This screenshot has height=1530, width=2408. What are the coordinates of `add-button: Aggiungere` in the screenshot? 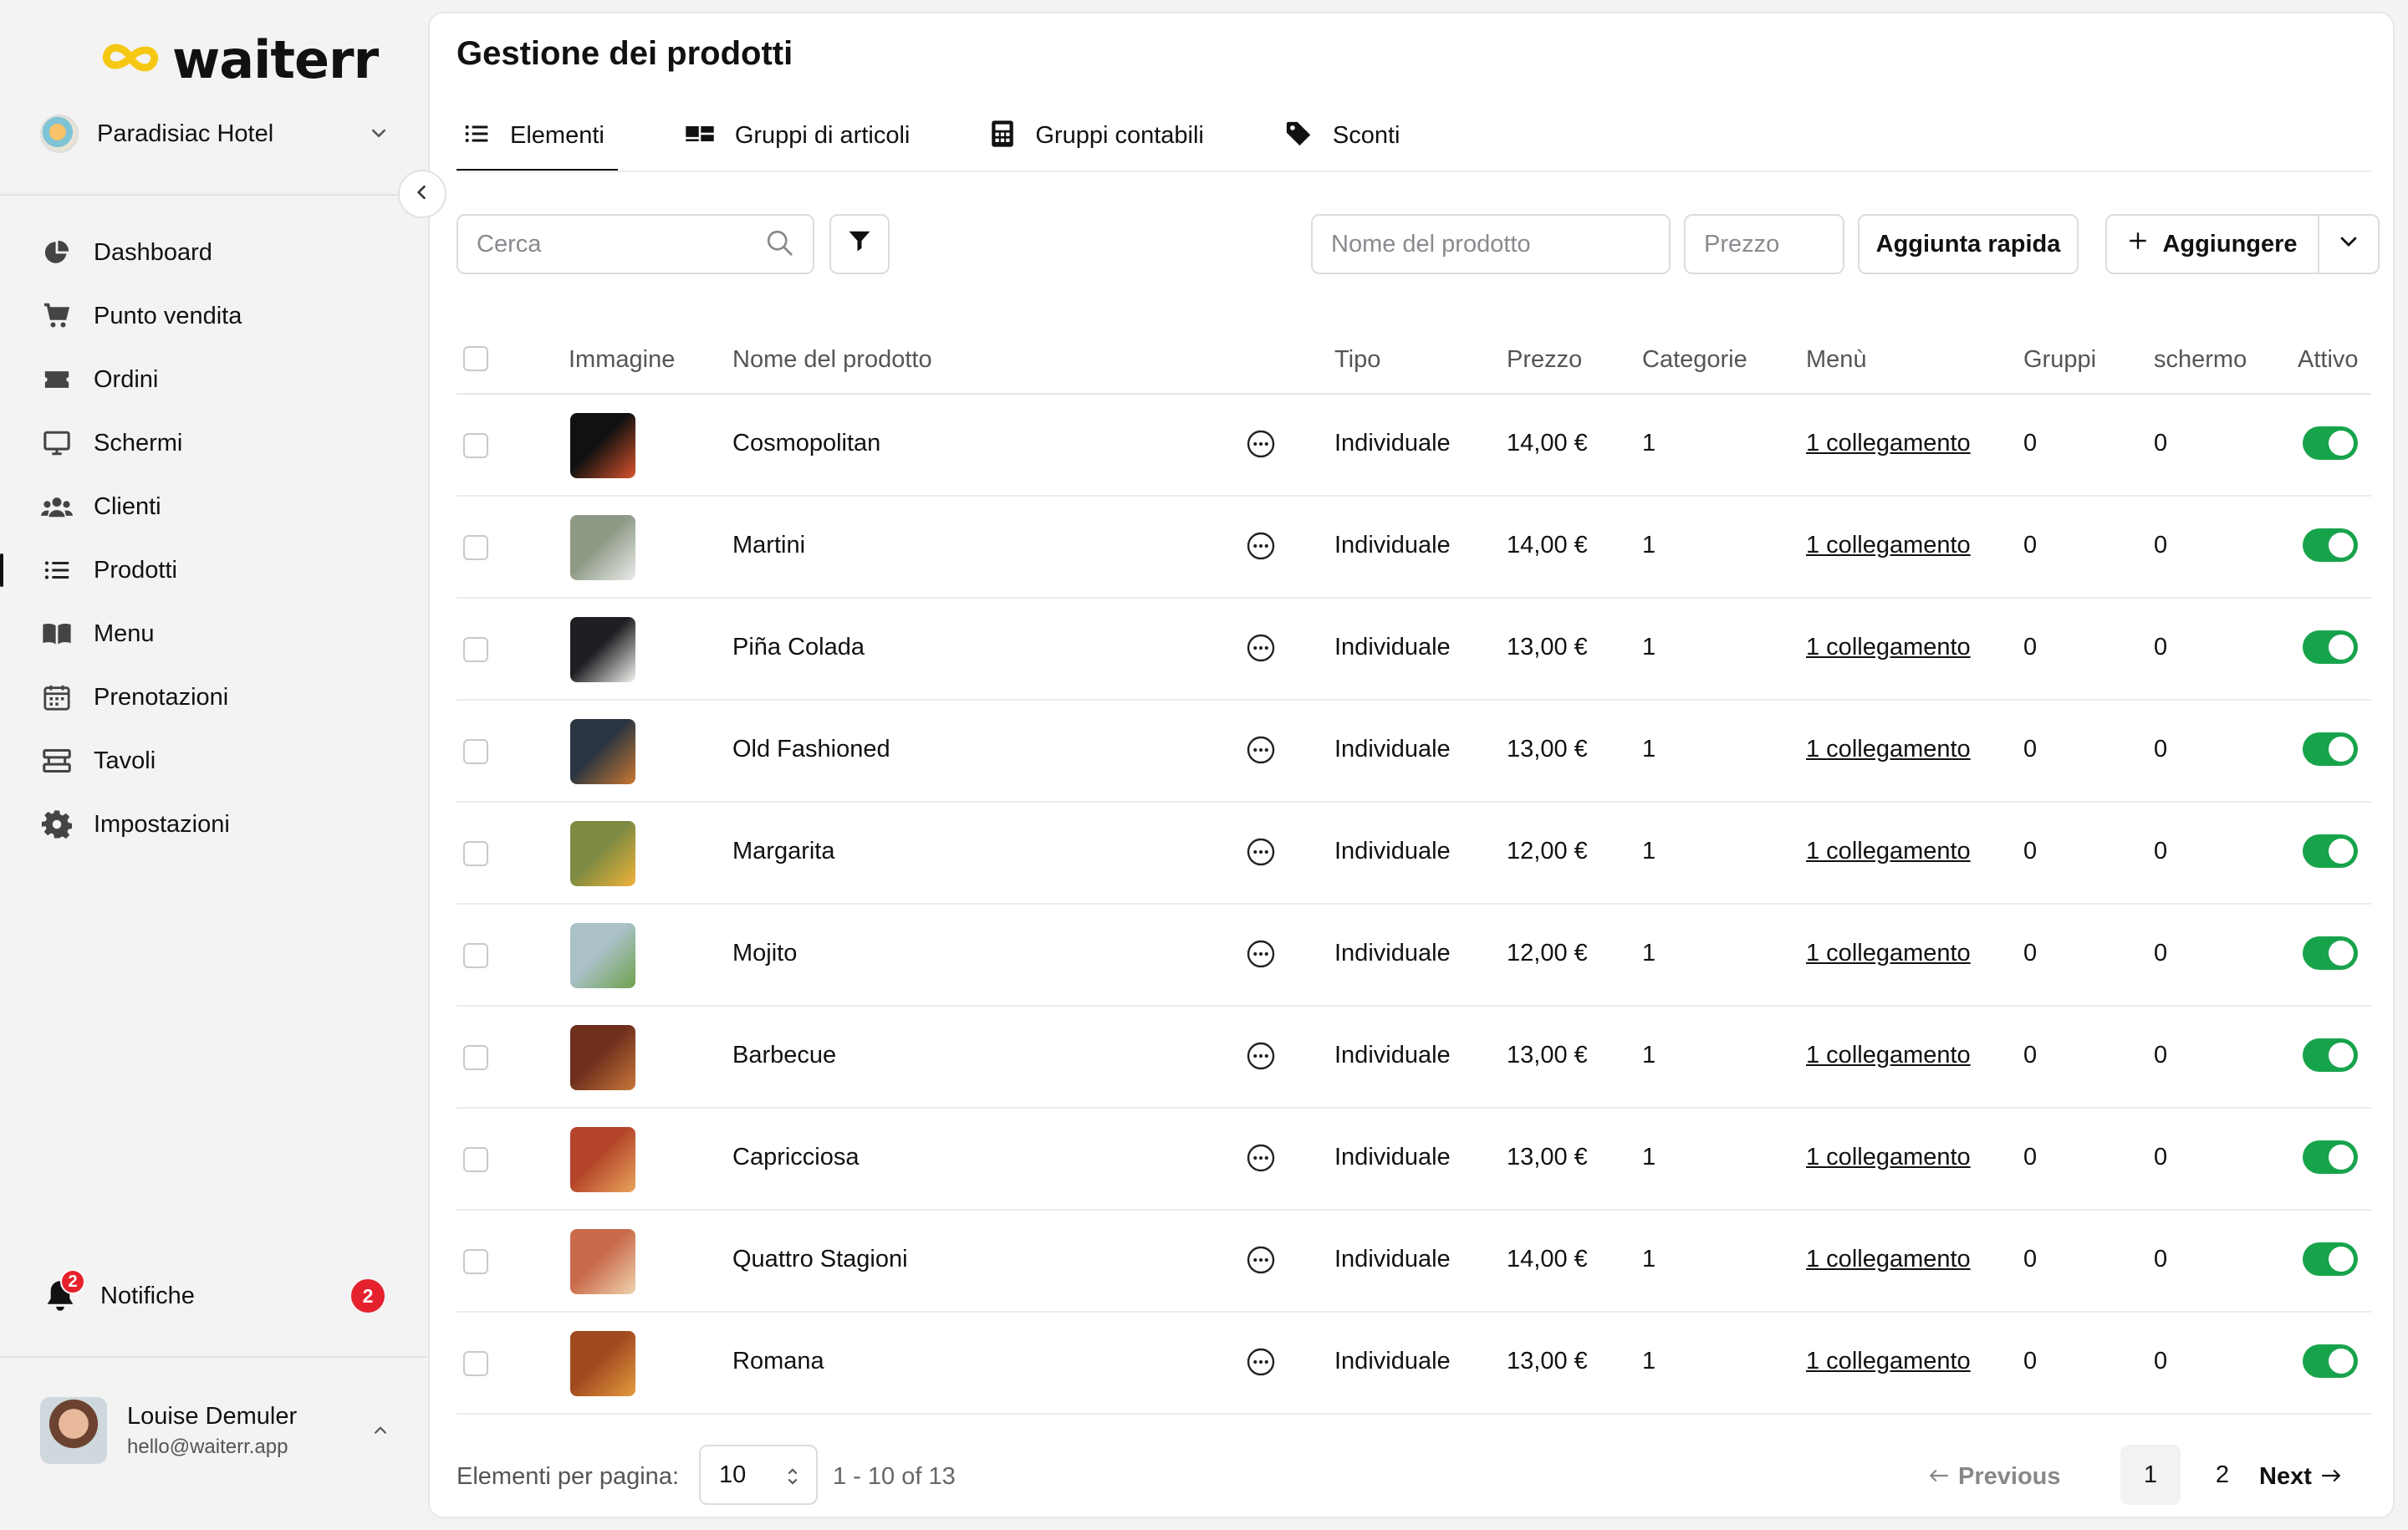 It's located at (2212, 244).